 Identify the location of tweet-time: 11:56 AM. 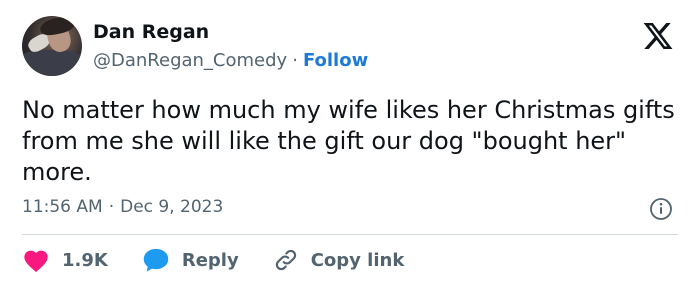
(62, 207).